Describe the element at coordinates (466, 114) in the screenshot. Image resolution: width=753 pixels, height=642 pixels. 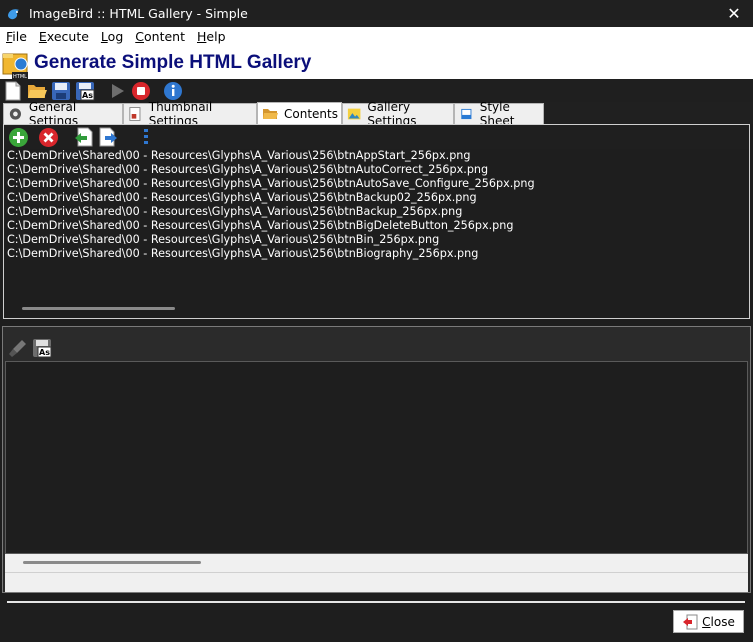
I see `stylesheet-icon` at that location.